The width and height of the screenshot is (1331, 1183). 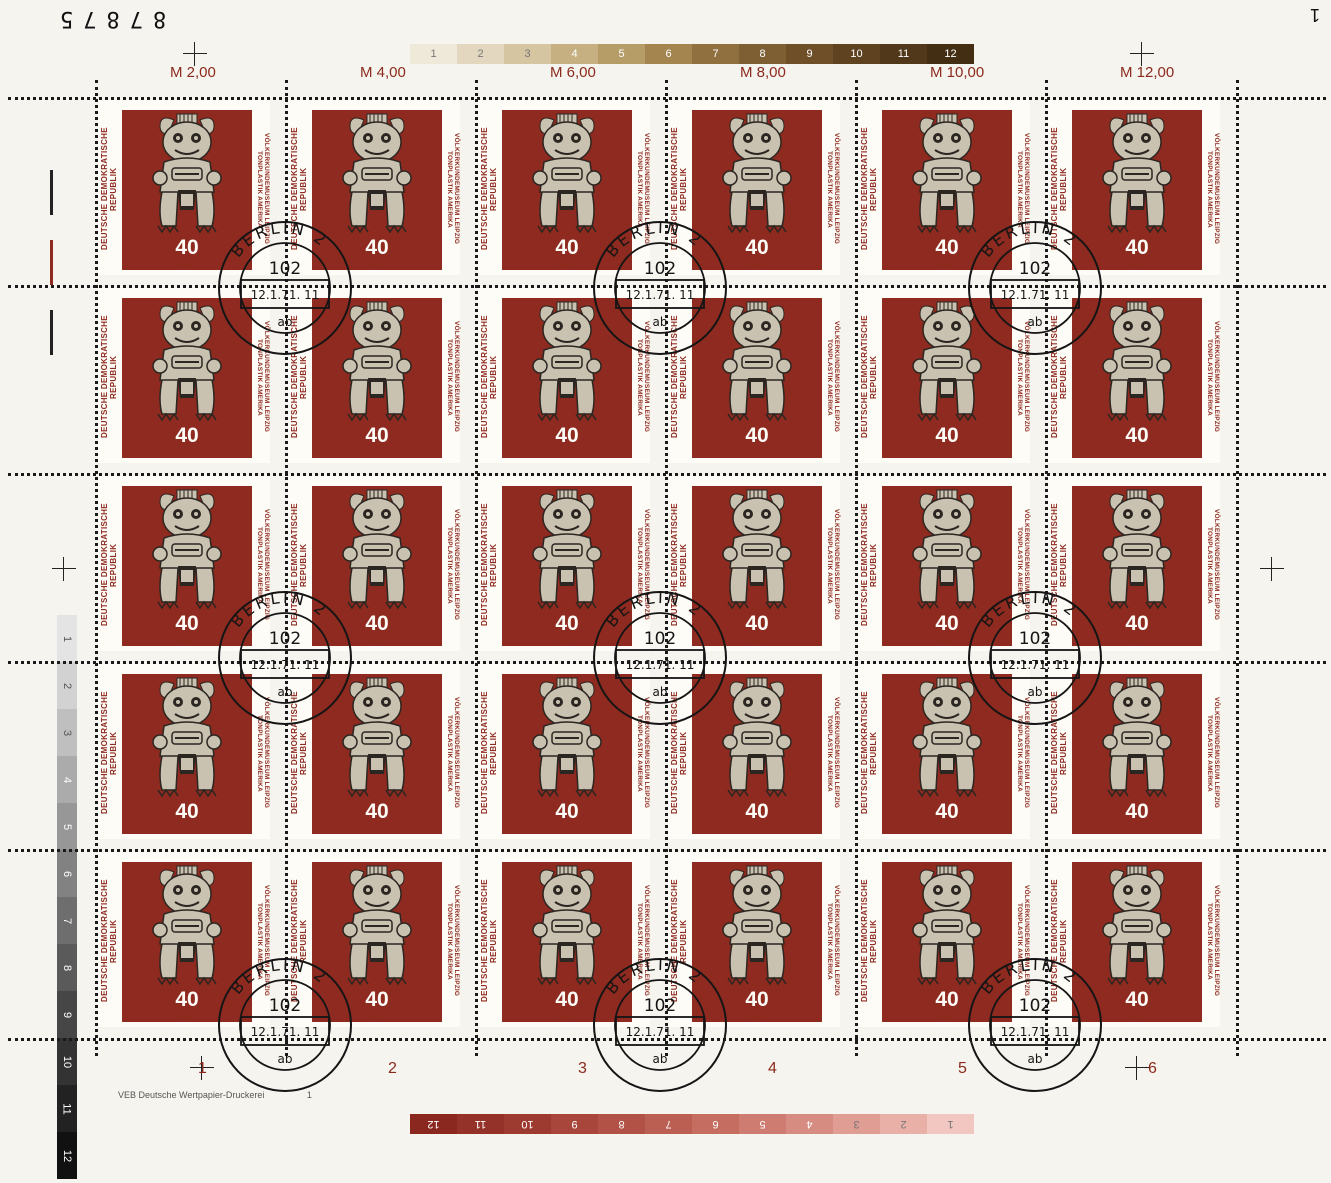 I want to click on value-label: M 12,00, so click(x=1147, y=72).